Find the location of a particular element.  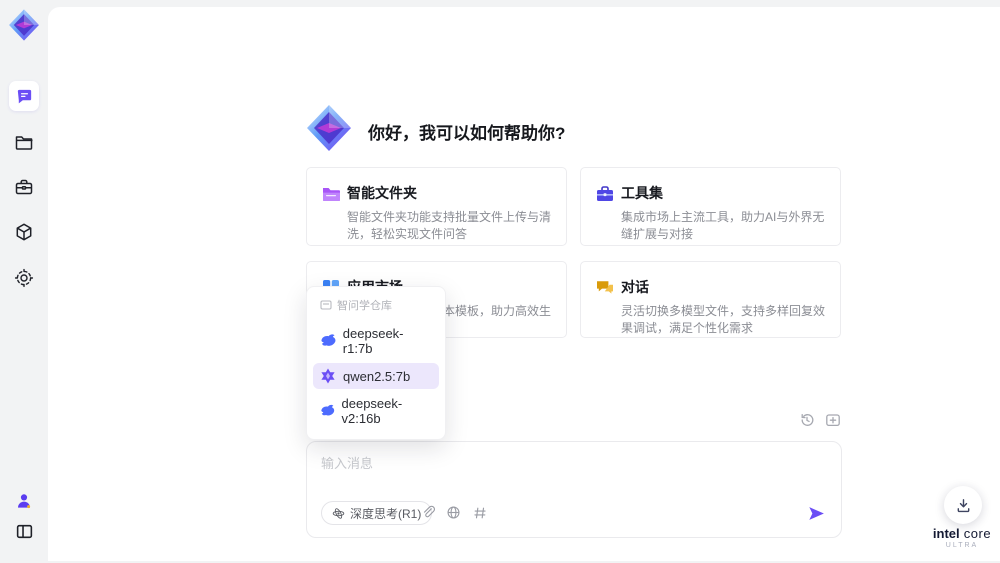

message-composer: 深度思考(R1) is located at coordinates (574, 489).